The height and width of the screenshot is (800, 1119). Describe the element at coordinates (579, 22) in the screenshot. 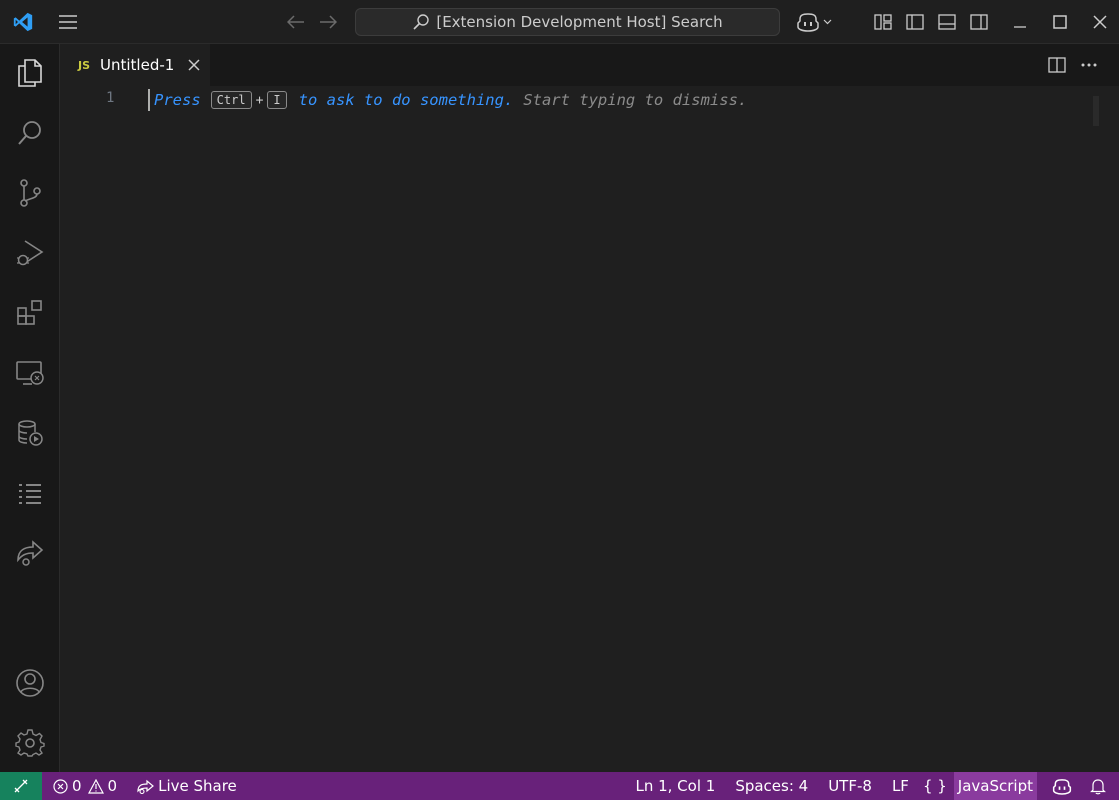

I see `search-text: [Extension Development Host] Search` at that location.